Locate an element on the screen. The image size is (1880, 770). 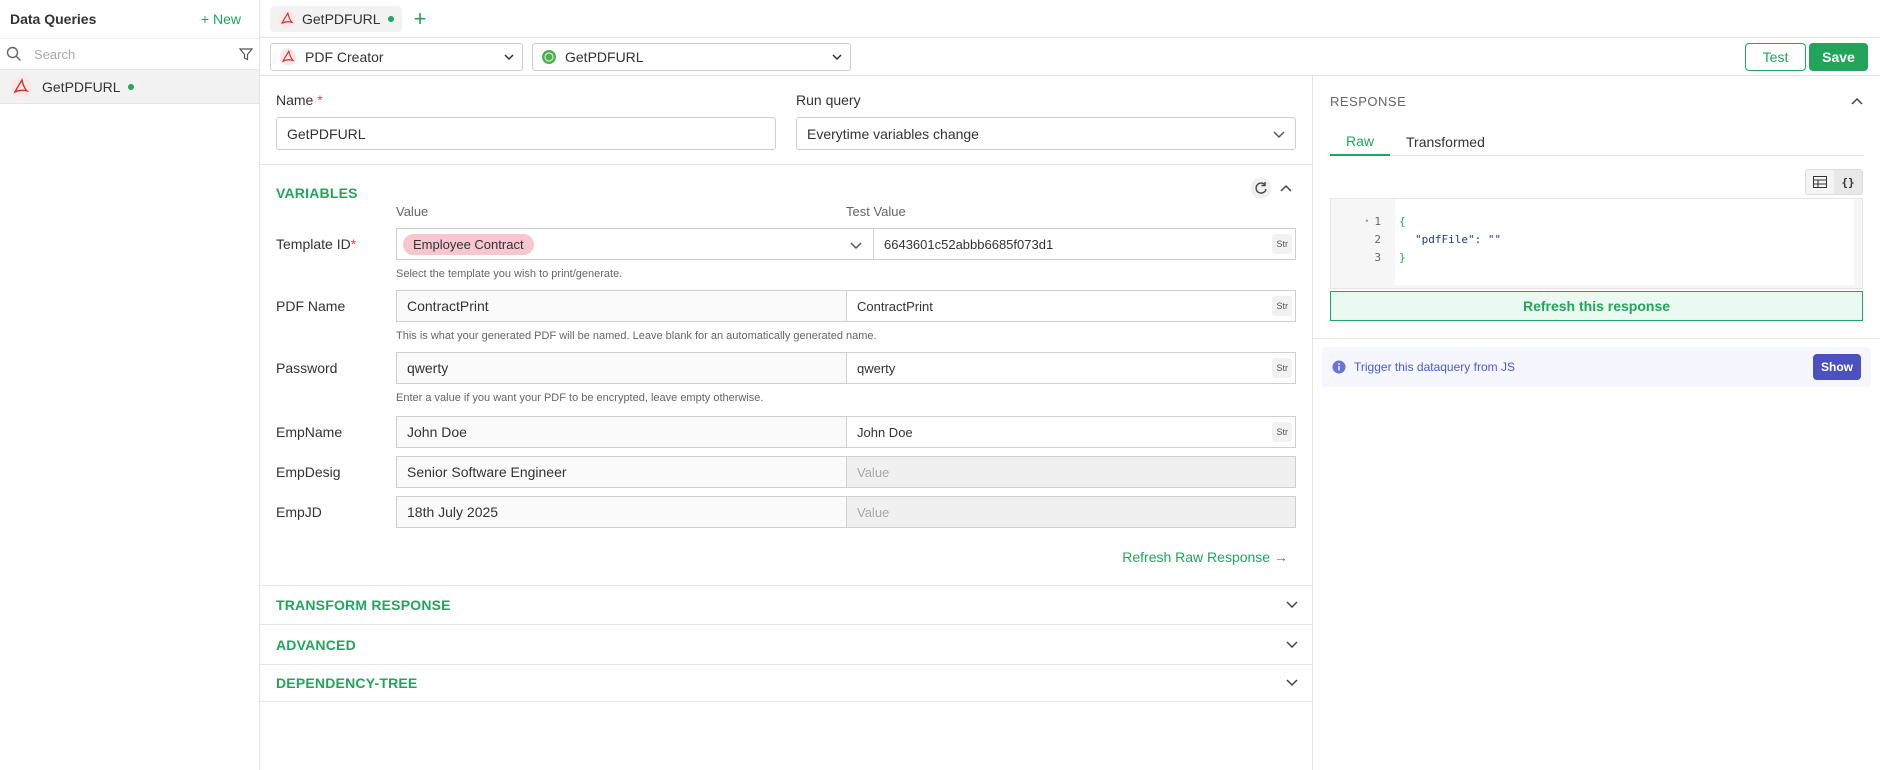
code-line: "pdfFile": "" is located at coordinates (1458, 239).